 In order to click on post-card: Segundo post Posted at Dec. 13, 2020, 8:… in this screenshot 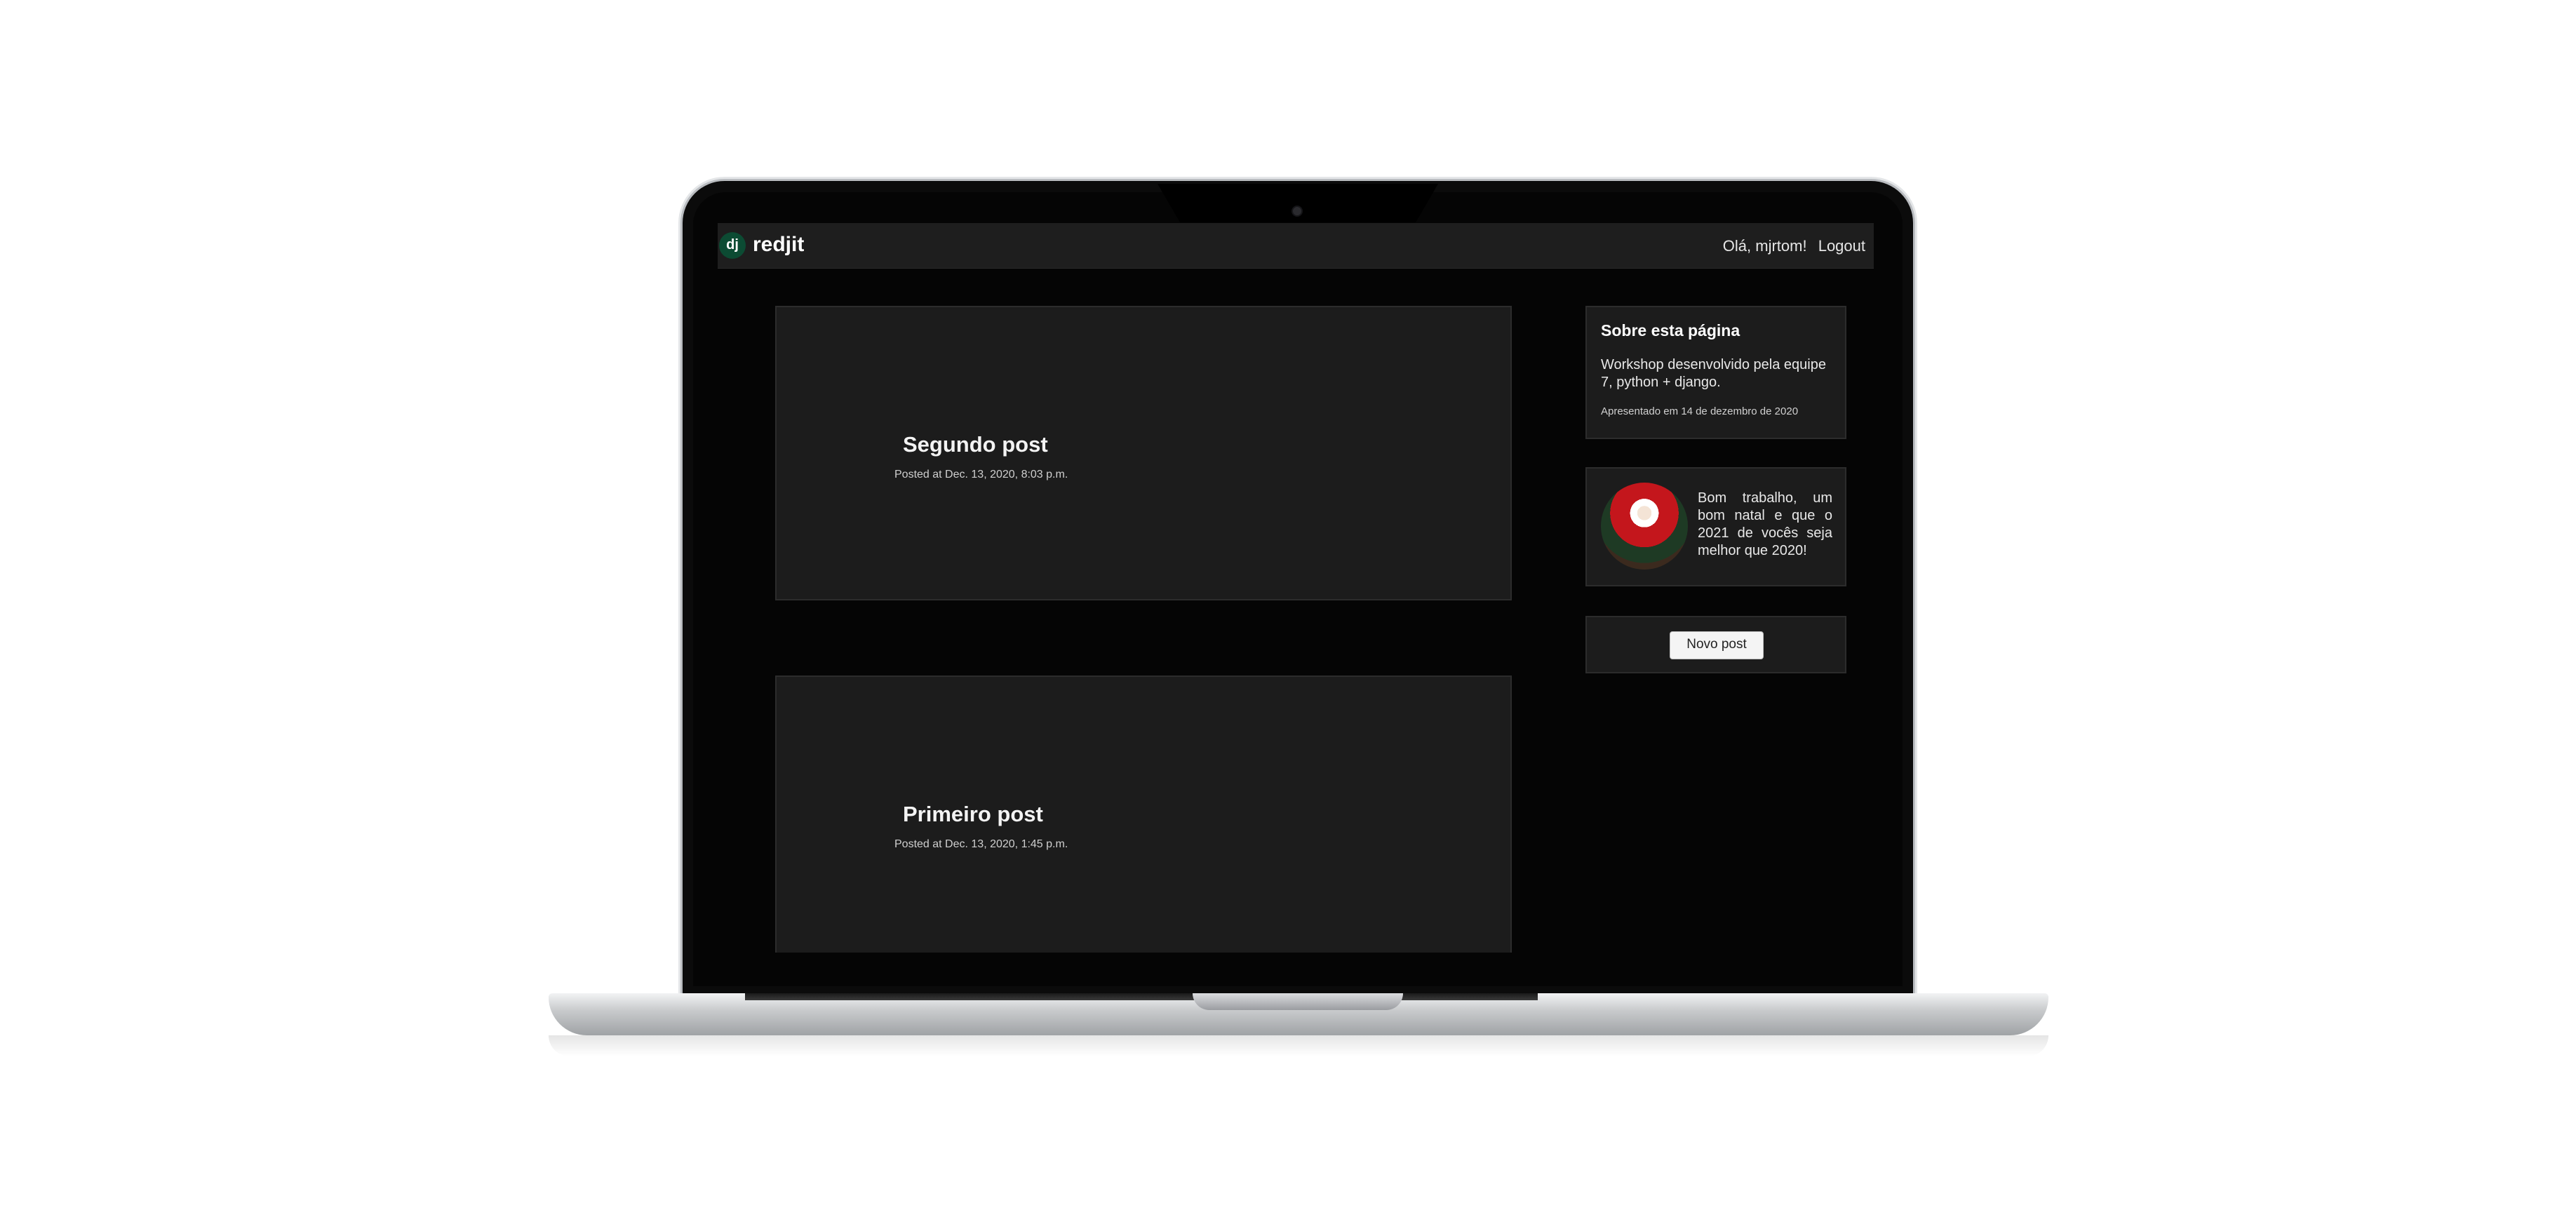, I will do `click(1143, 453)`.